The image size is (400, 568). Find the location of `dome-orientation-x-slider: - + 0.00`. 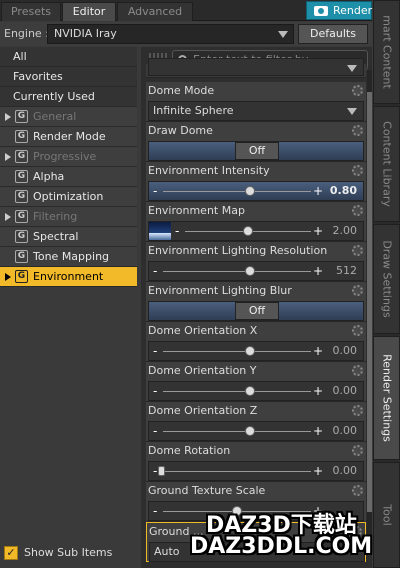

dome-orientation-x-slider: - + 0.00 is located at coordinates (256, 351).